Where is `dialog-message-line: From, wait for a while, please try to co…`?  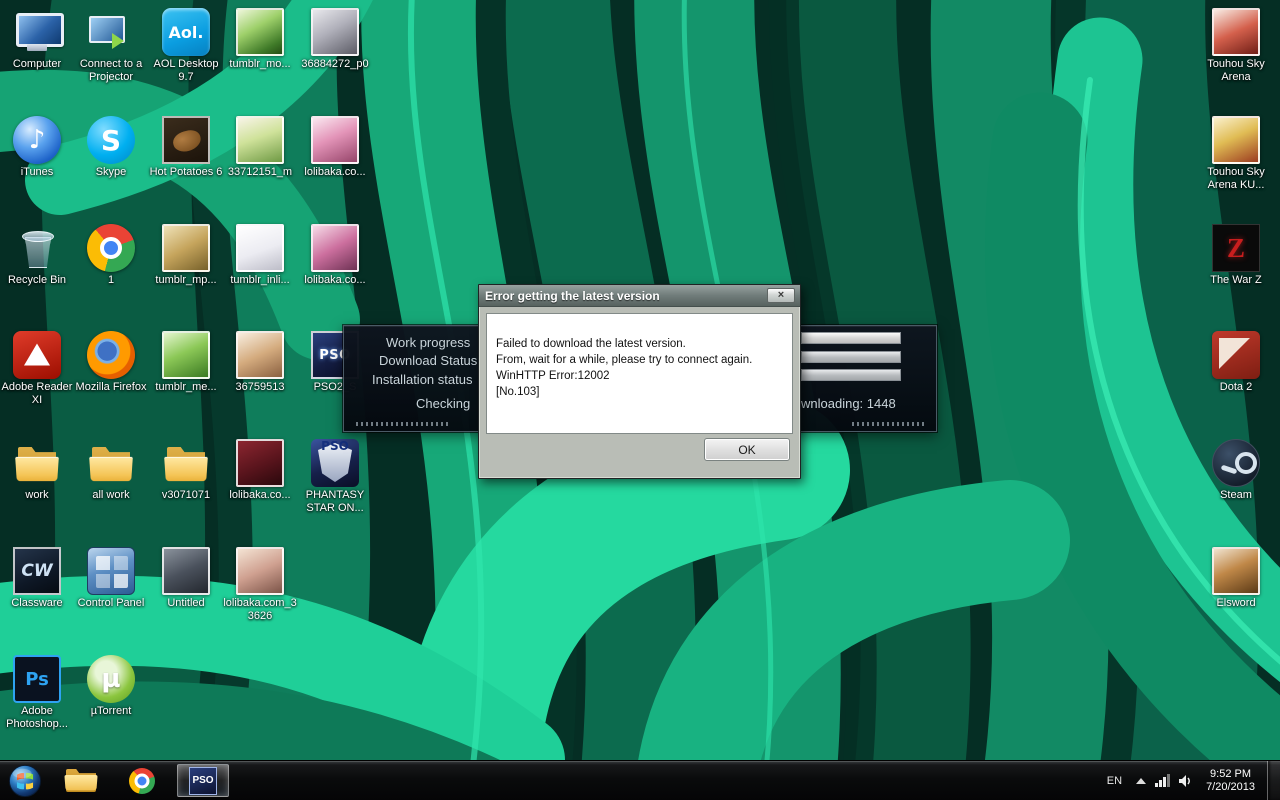
dialog-message-line: From, wait for a while, please try to co… is located at coordinates (624, 360).